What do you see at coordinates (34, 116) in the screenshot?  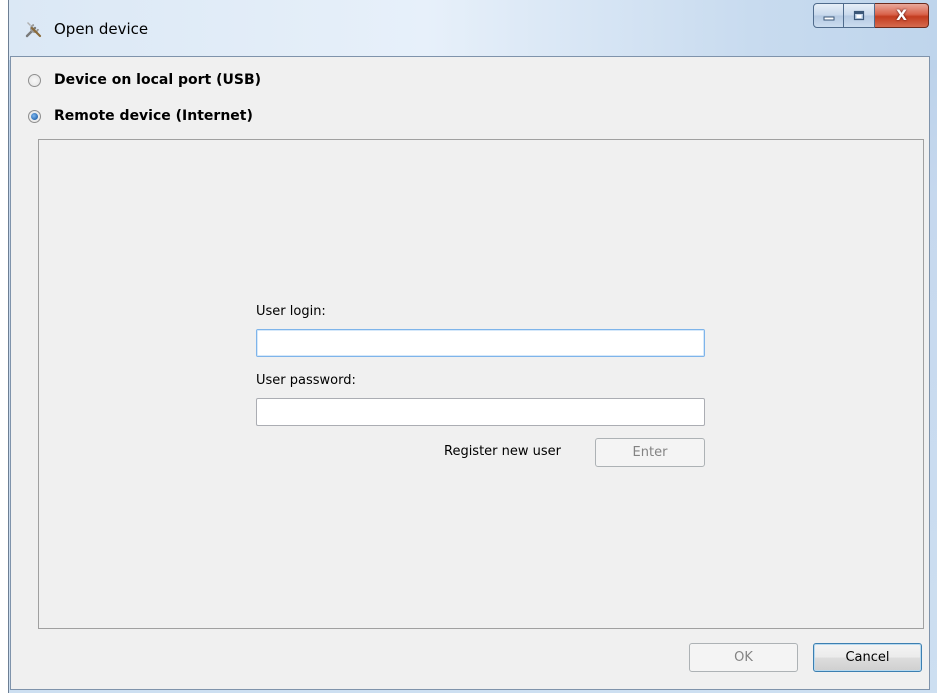 I see `radio-button-internet` at bounding box center [34, 116].